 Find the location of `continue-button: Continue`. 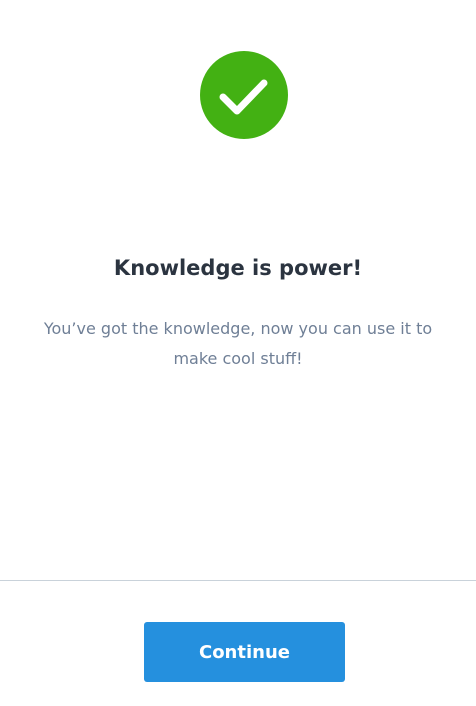

continue-button: Continue is located at coordinates (244, 652).